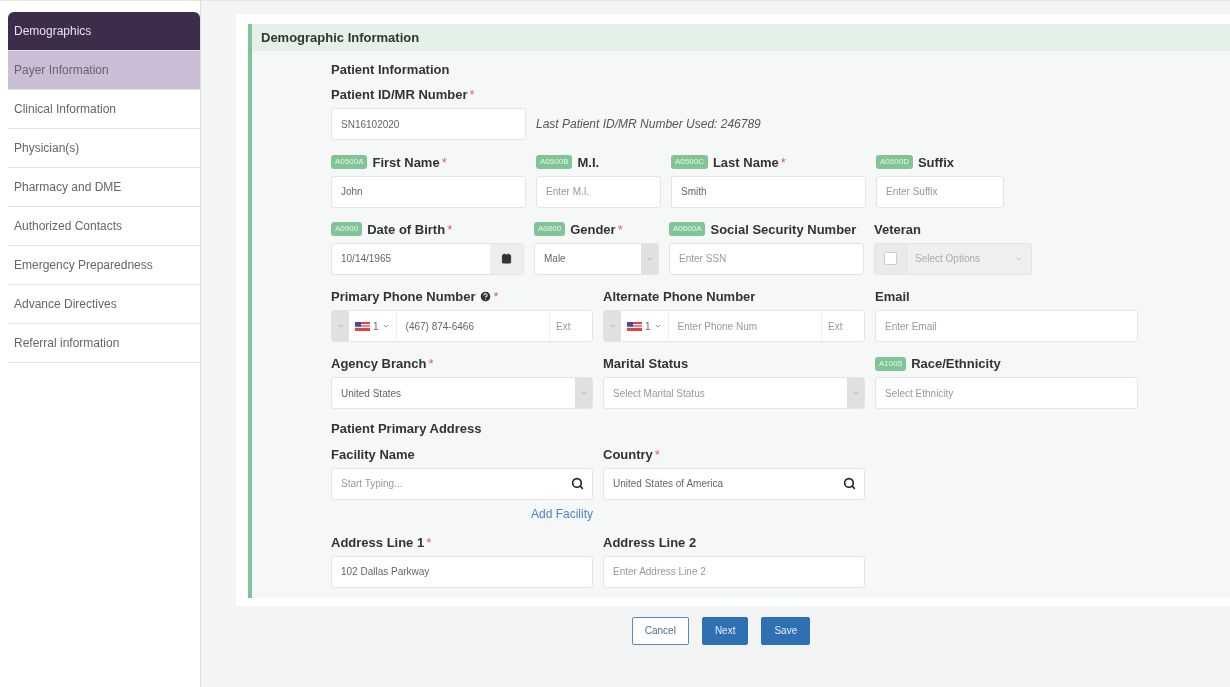 The image size is (1230, 687). Describe the element at coordinates (462, 571) in the screenshot. I see `text-field: 102 Dallas Parkway` at that location.